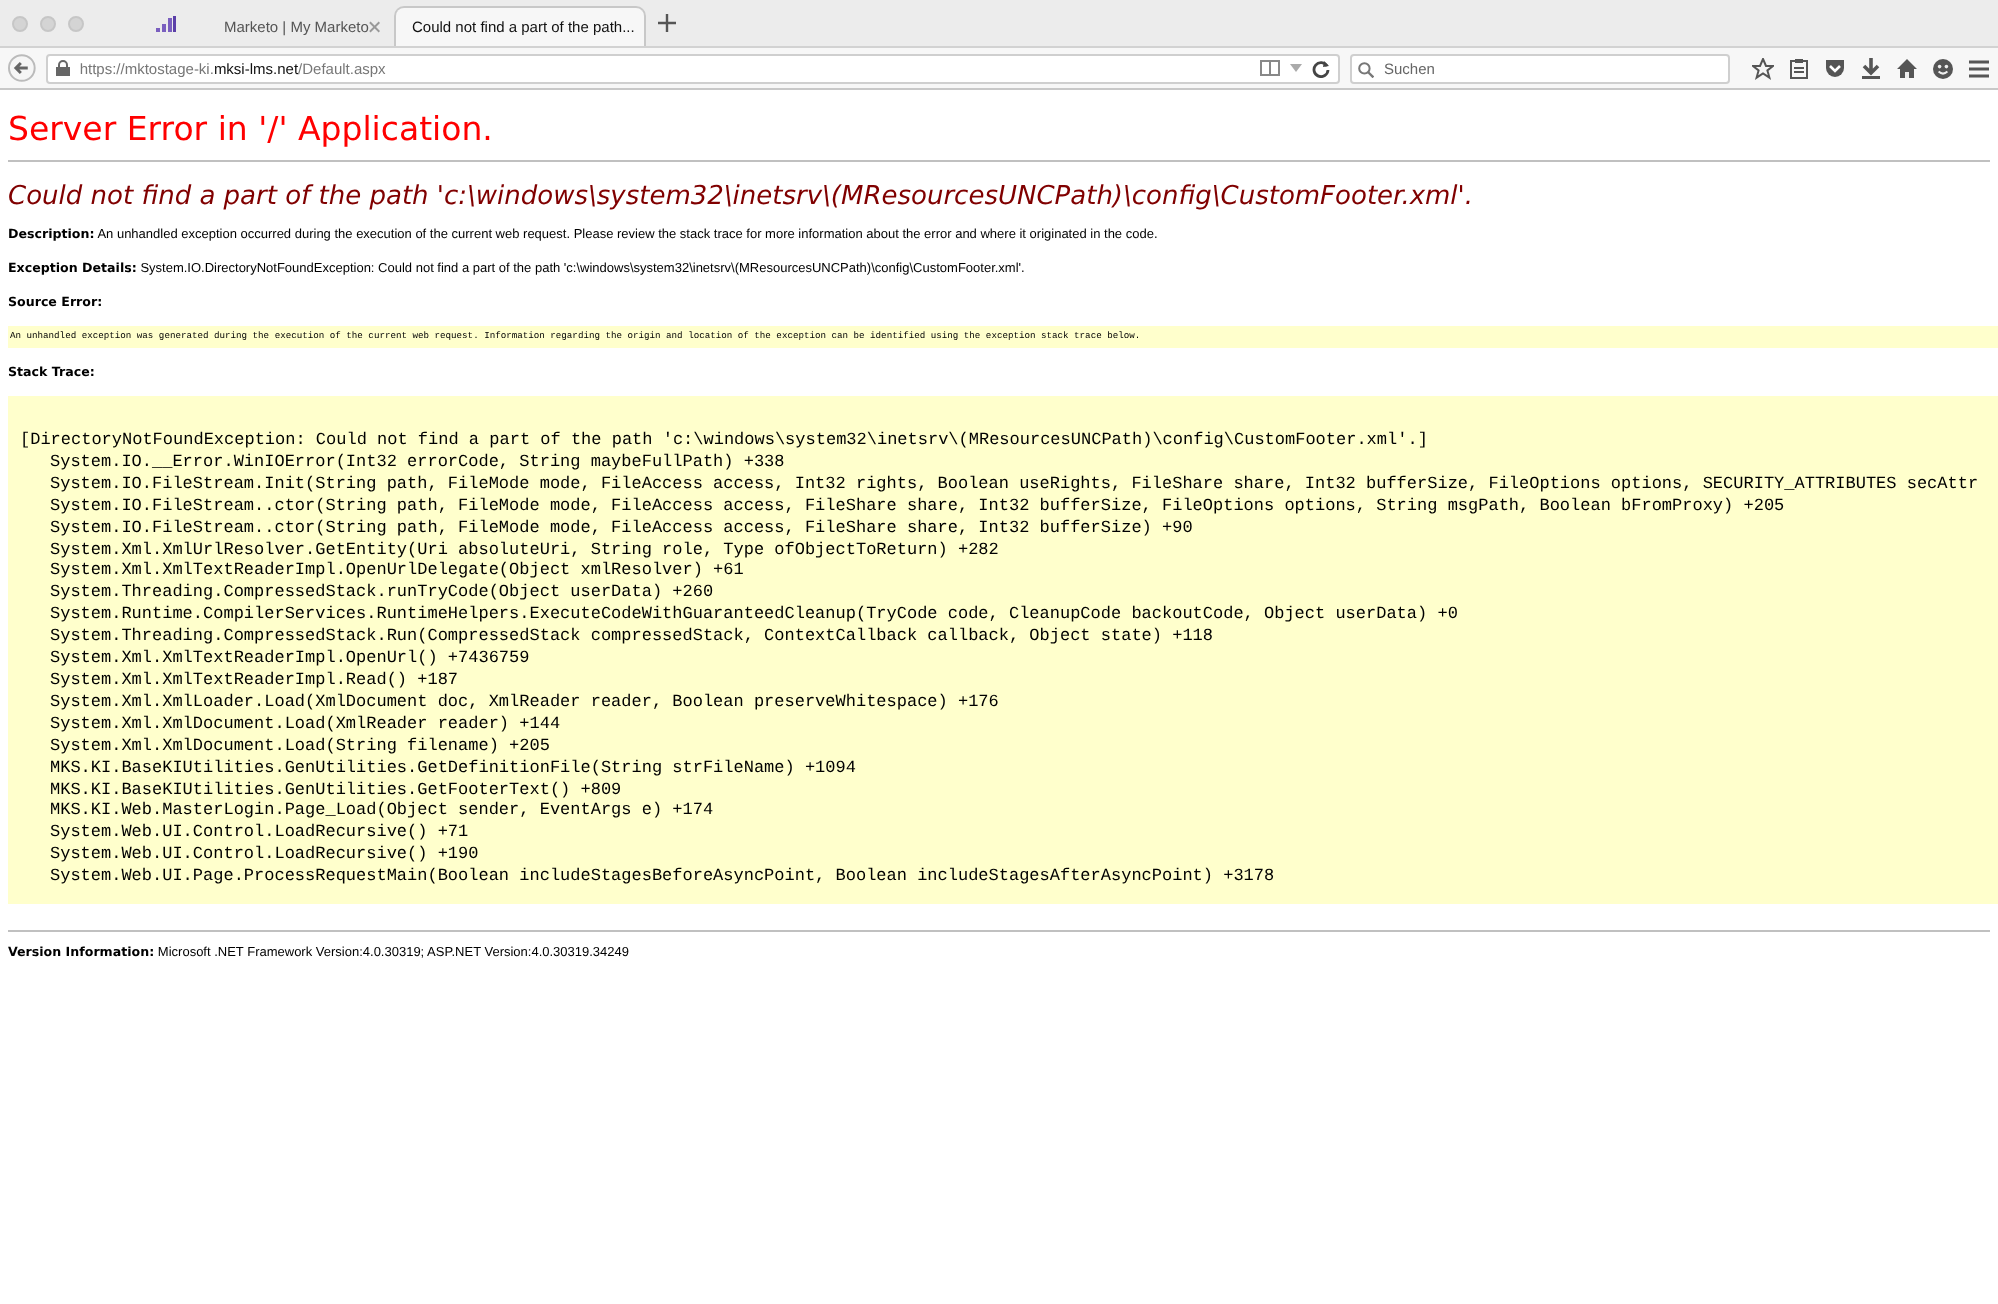 This screenshot has width=1998, height=1304. I want to click on download-icon, so click(1871, 68).